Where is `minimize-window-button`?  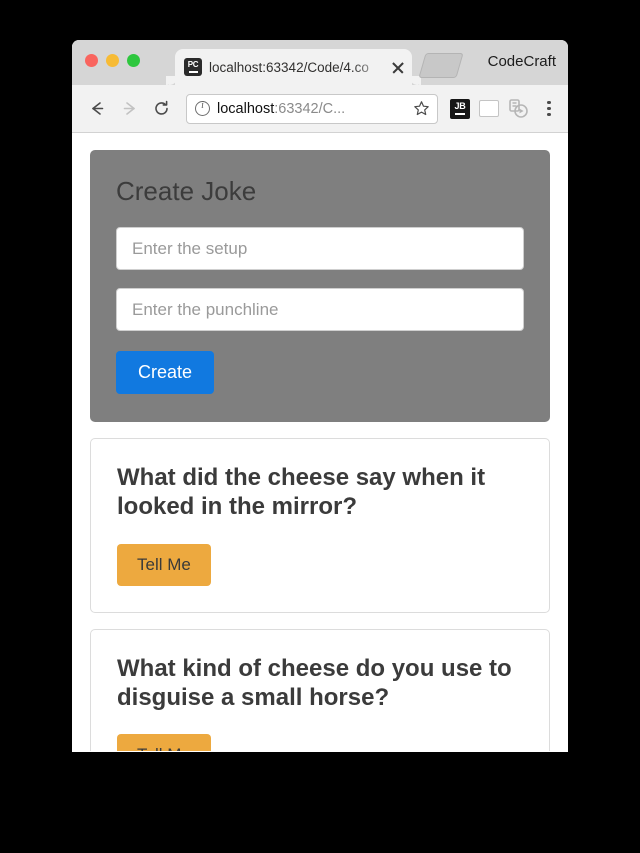
minimize-window-button is located at coordinates (112, 60).